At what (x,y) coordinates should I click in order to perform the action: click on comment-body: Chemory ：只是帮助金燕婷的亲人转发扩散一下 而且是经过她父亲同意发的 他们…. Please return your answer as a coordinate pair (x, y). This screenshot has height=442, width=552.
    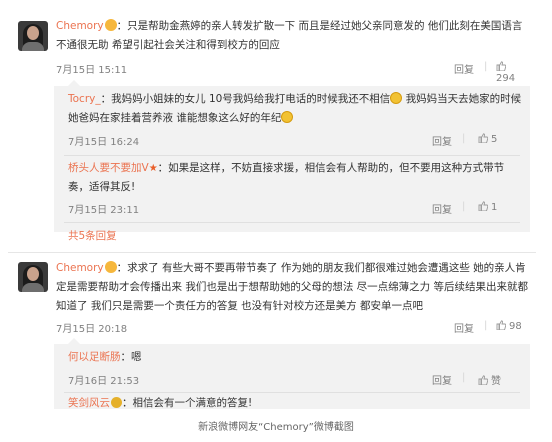
    Looking at the image, I should click on (292, 36).